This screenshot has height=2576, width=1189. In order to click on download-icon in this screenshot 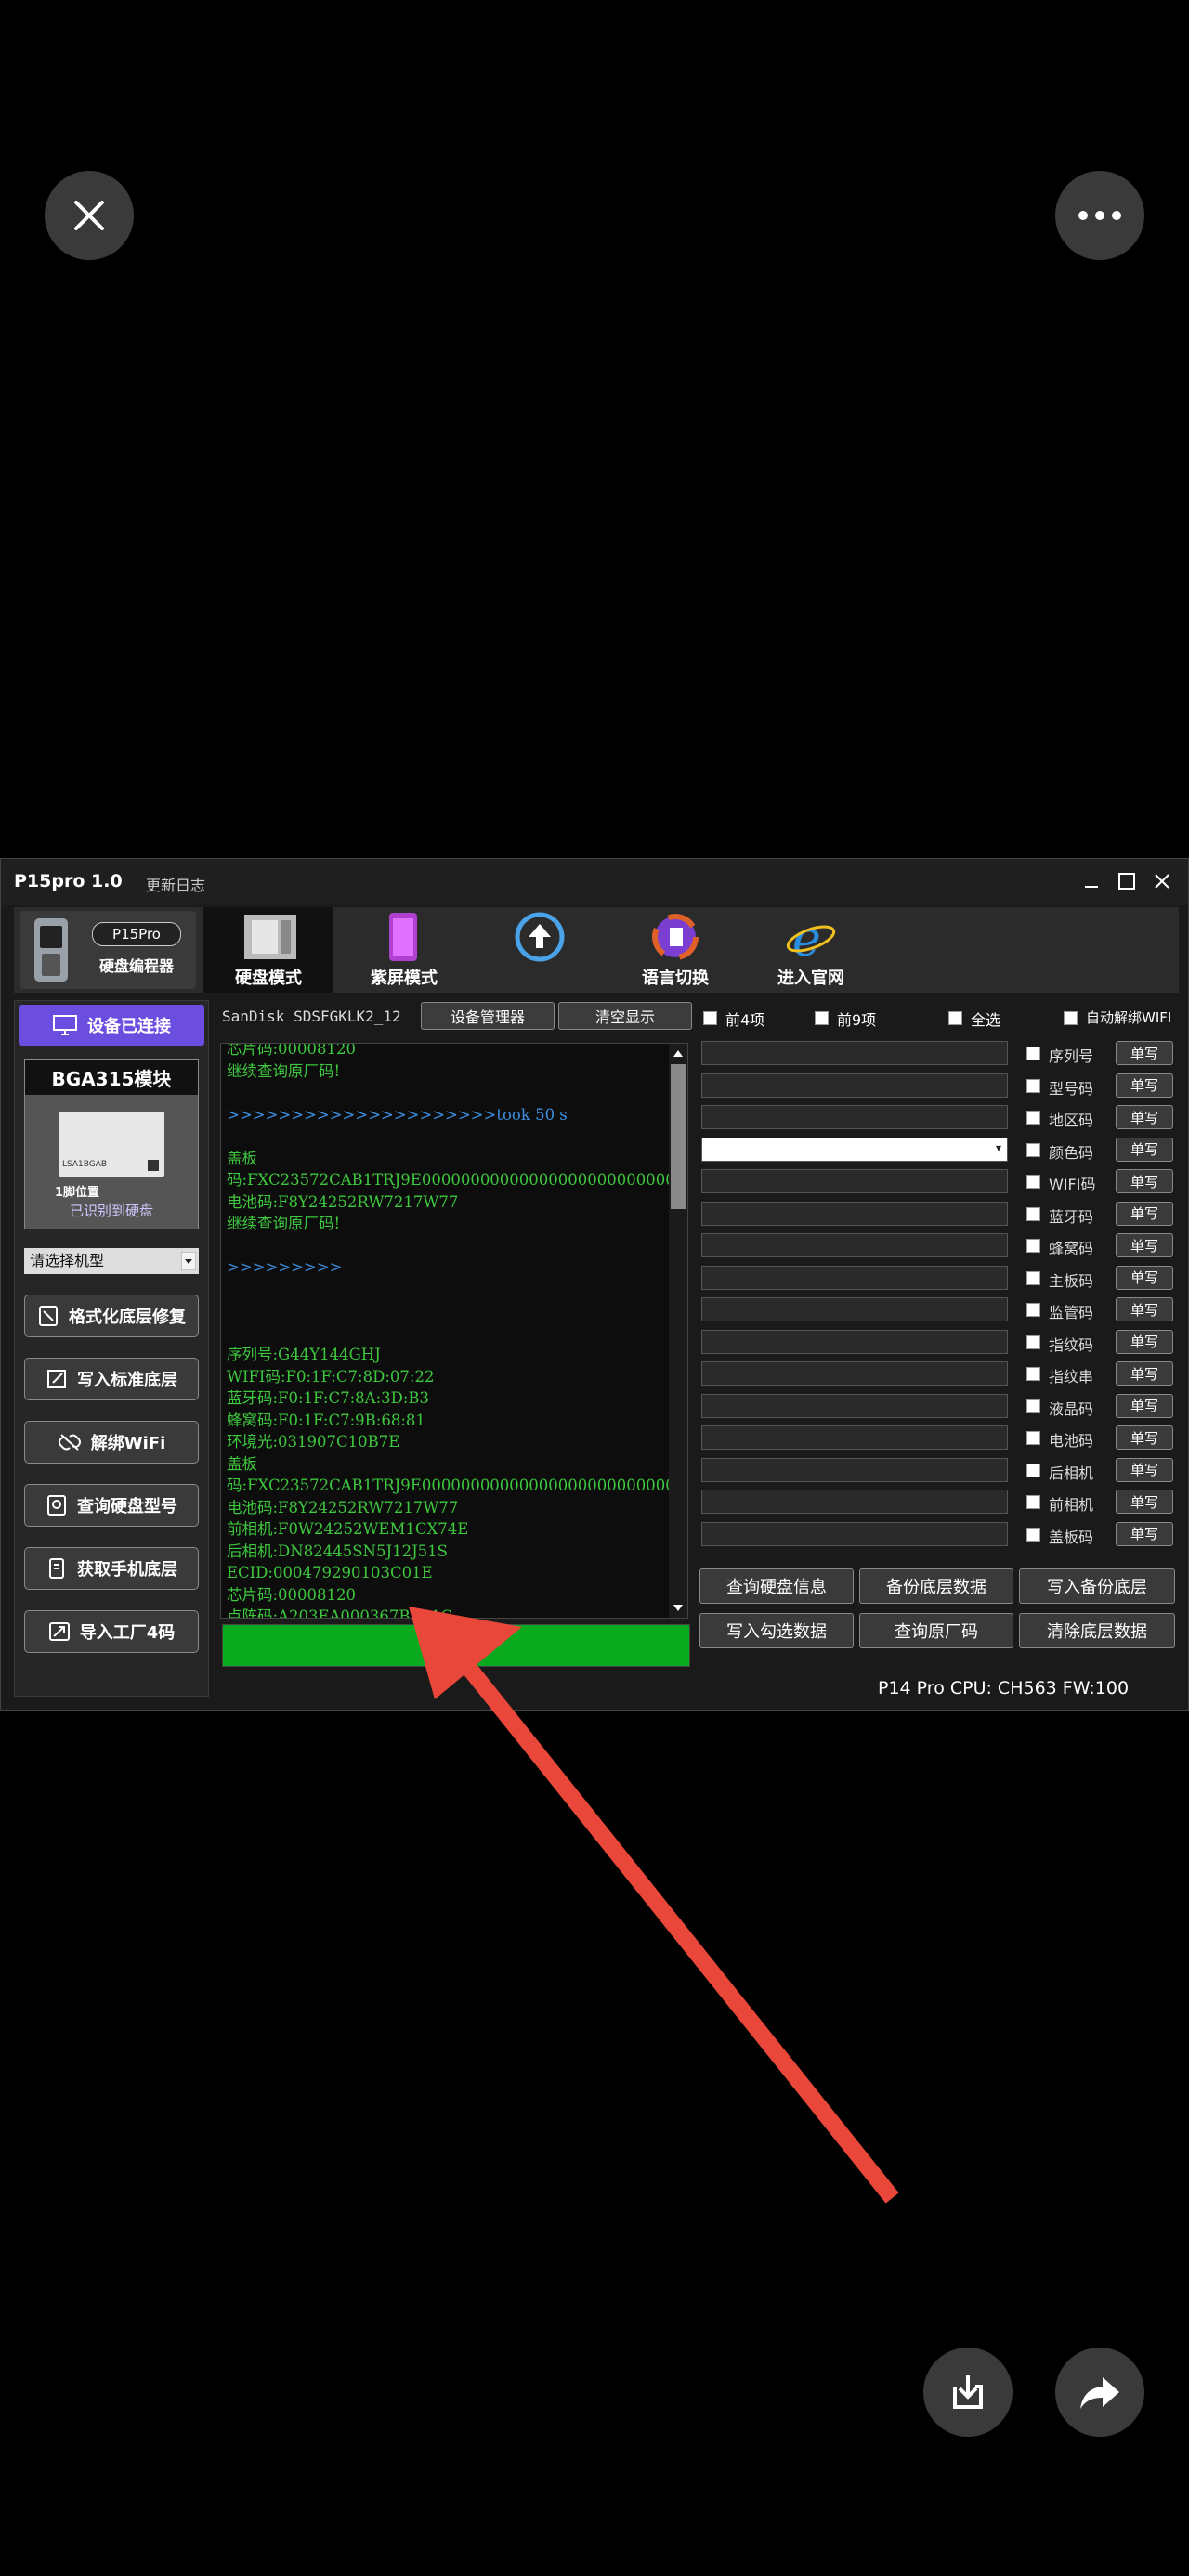, I will do `click(968, 2392)`.